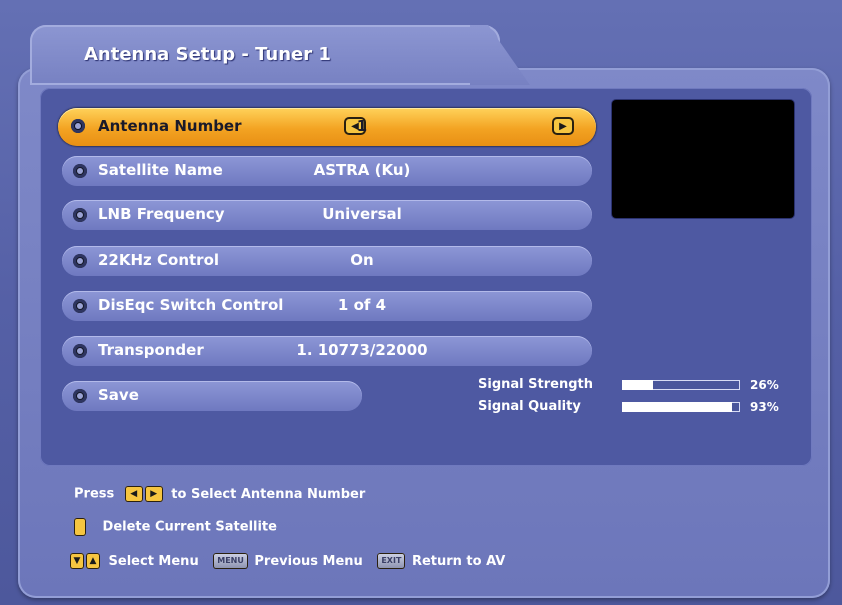  What do you see at coordinates (327, 127) in the screenshot?
I see `menu-row-antenna-number: Antenna Number ◀ 1 ▶` at bounding box center [327, 127].